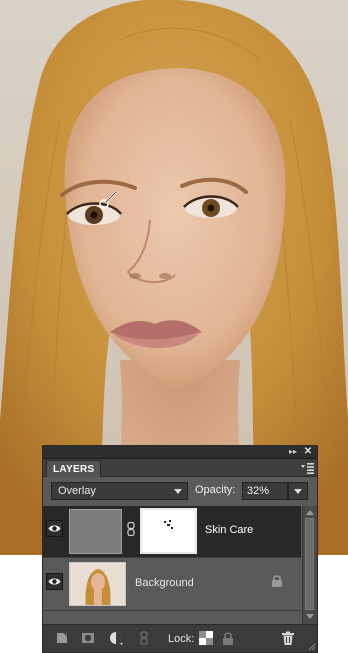 The width and height of the screenshot is (348, 653). I want to click on scroll-thumb, so click(309, 564).